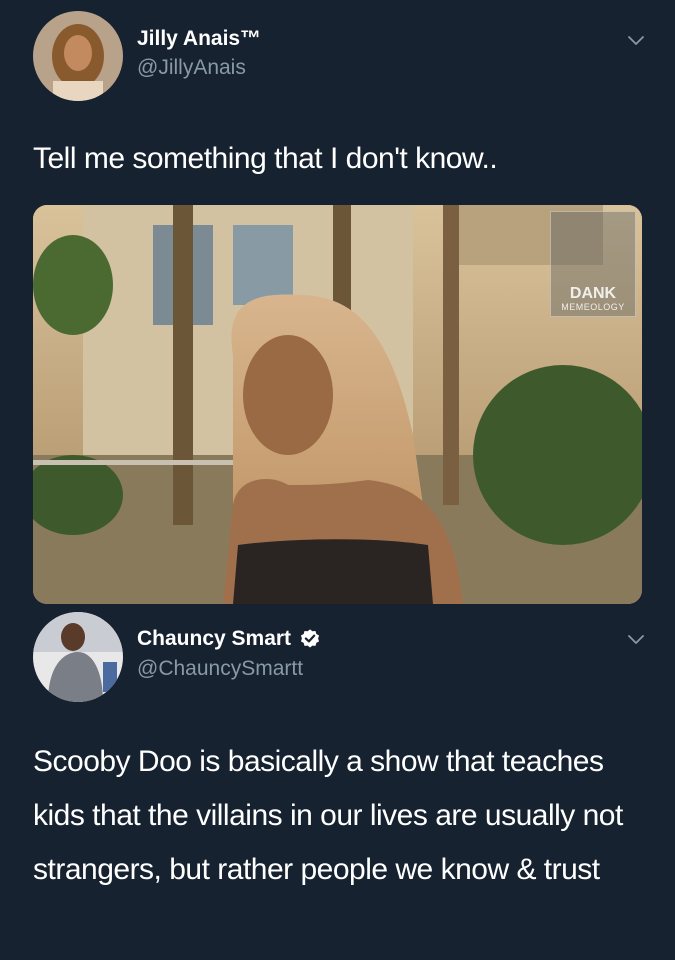  What do you see at coordinates (593, 293) in the screenshot?
I see `watermark-line1: DANK` at bounding box center [593, 293].